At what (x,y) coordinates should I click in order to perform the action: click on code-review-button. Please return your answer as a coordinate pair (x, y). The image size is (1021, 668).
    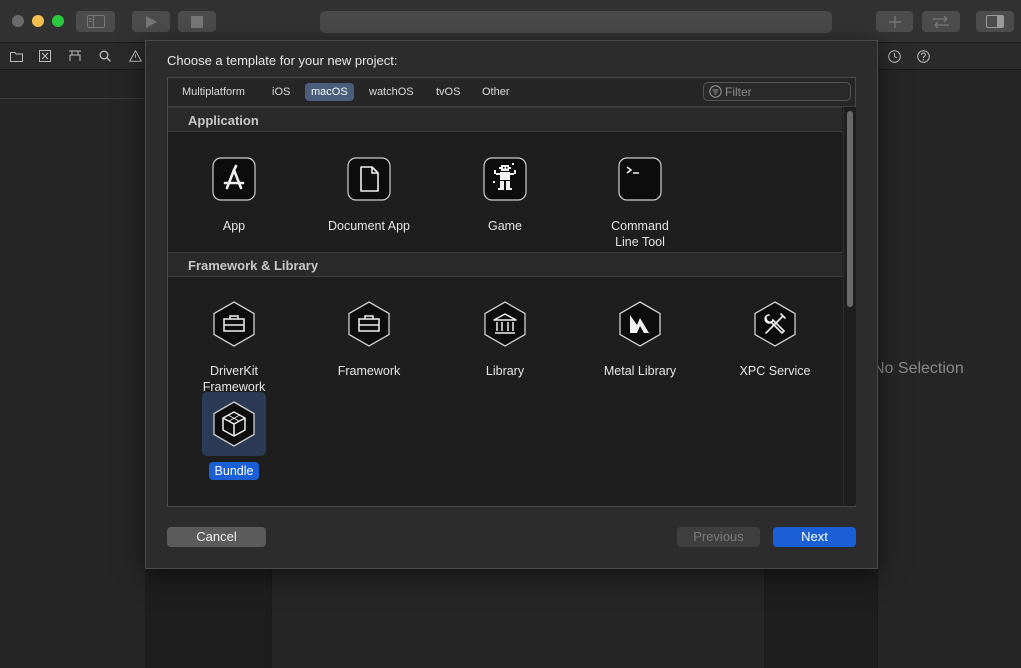
    Looking at the image, I should click on (941, 21).